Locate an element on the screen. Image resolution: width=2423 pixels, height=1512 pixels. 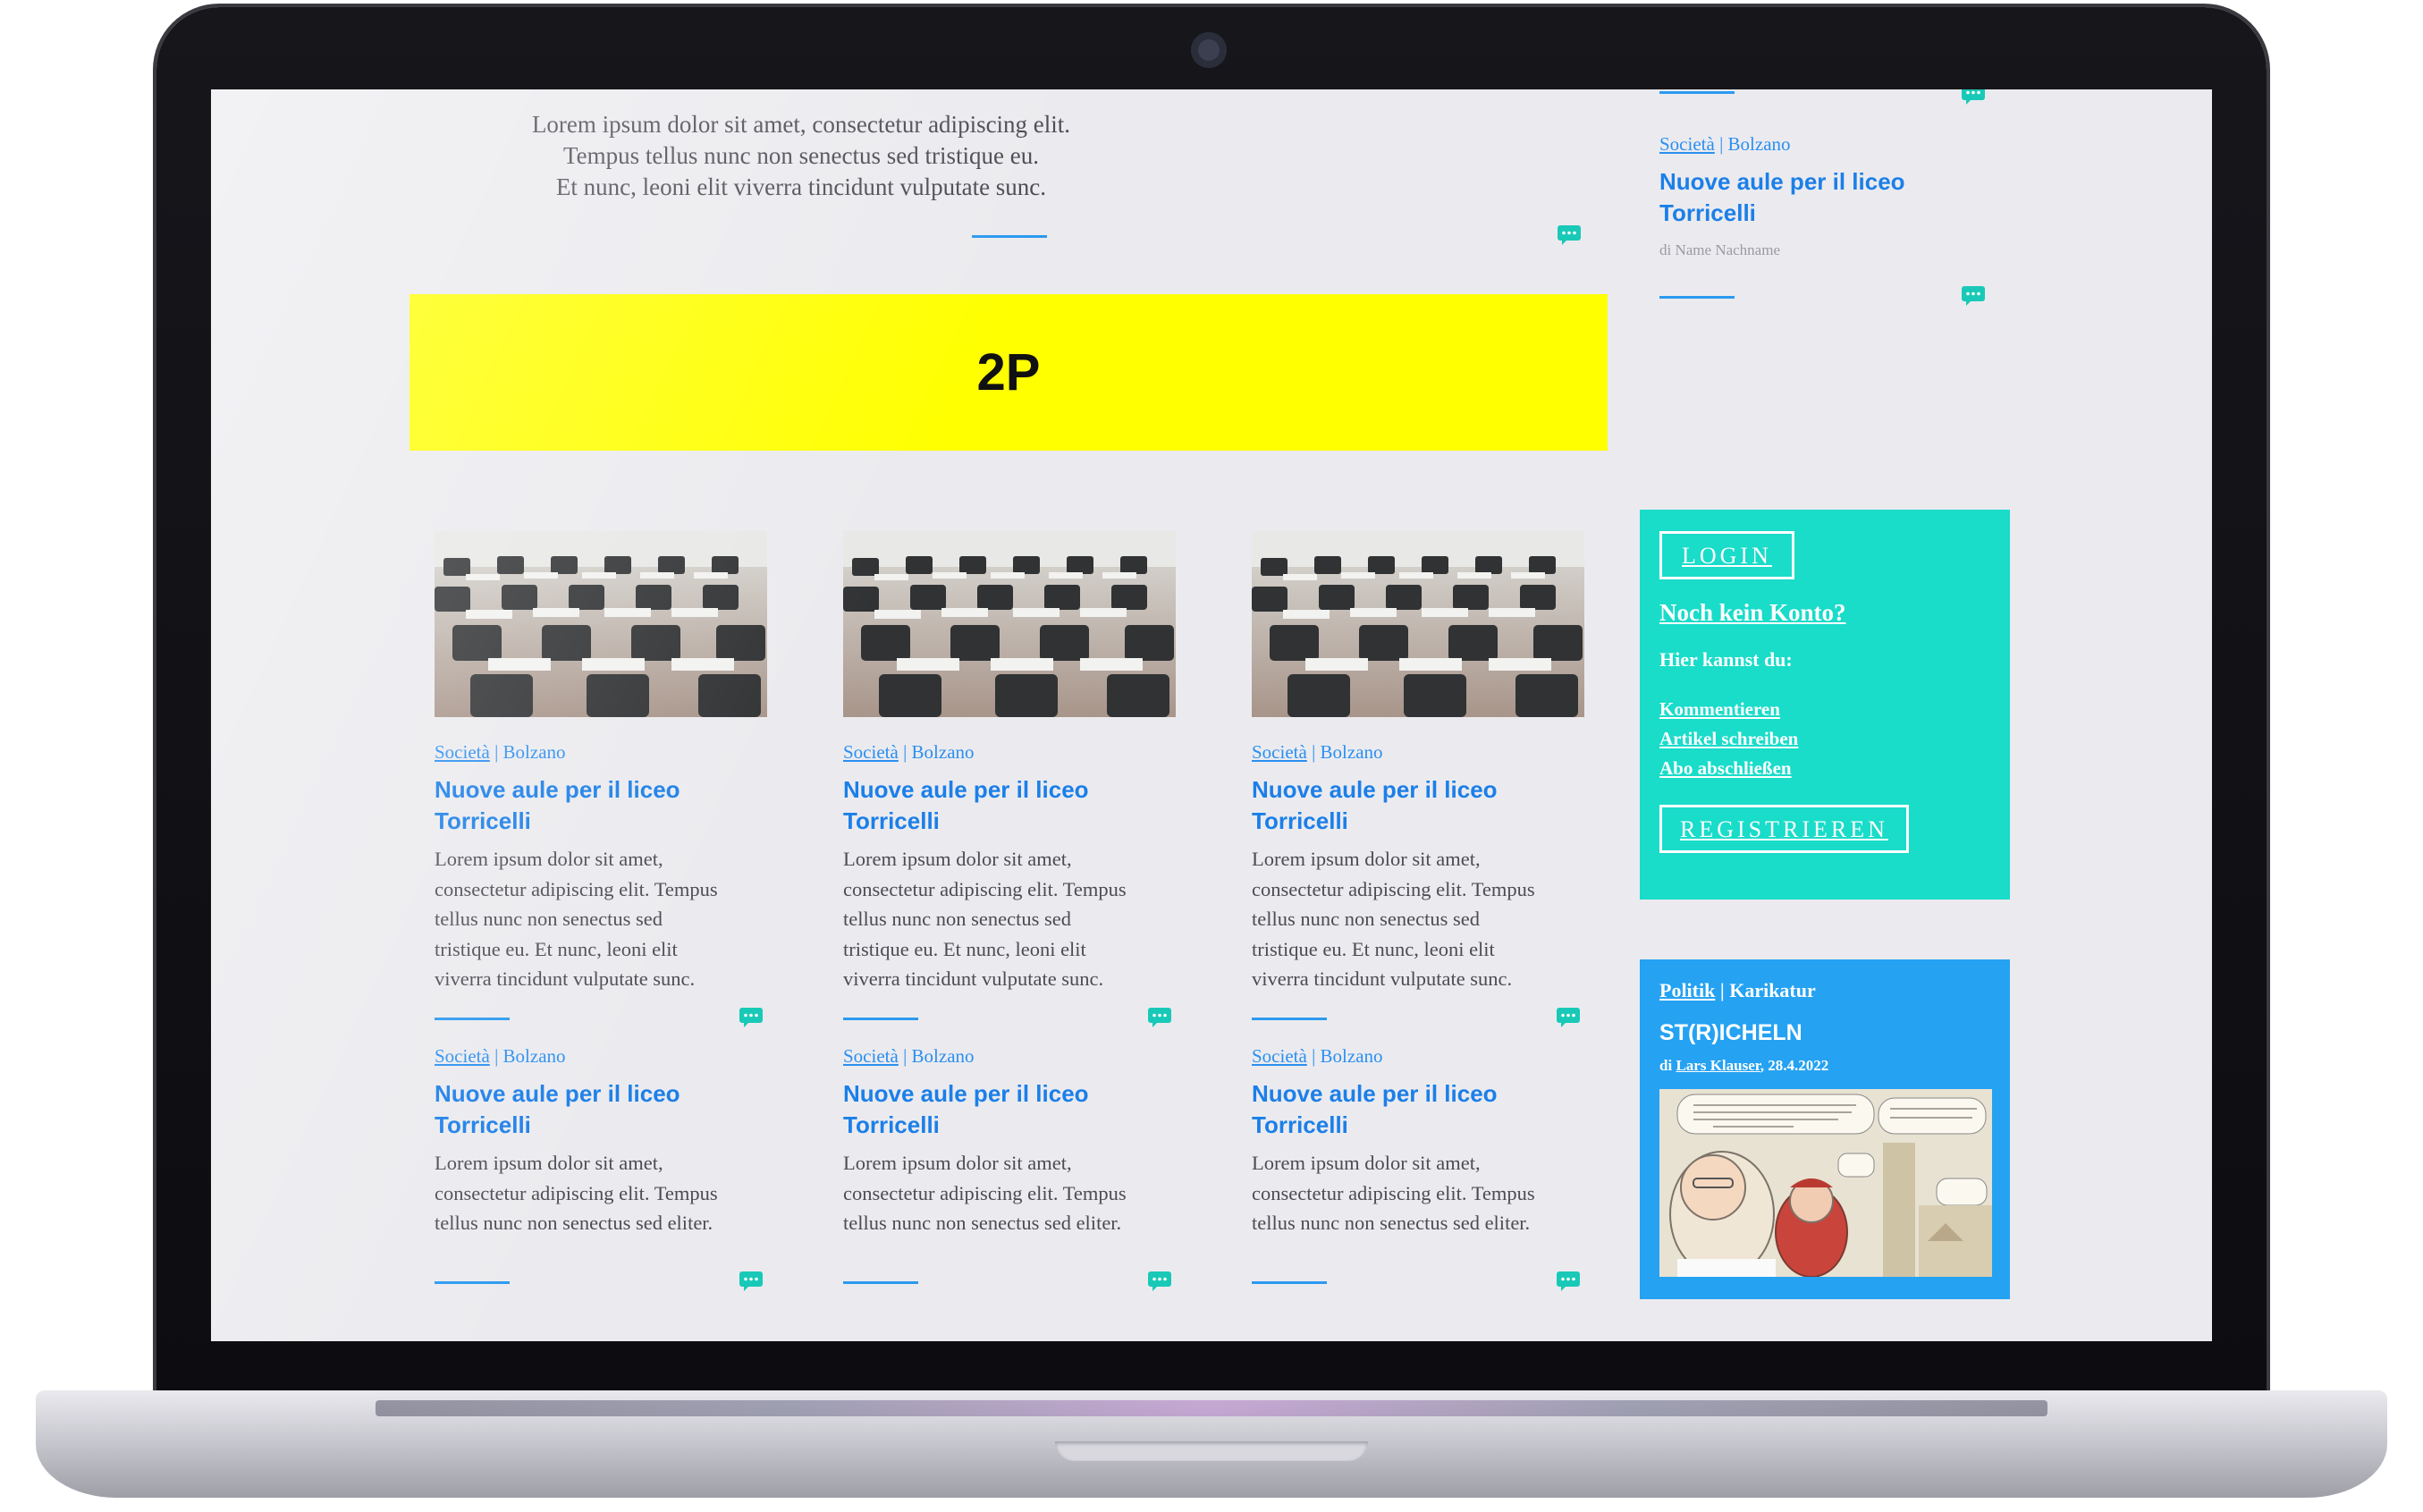
register-prompt-link: Noch kein Konto? is located at coordinates (1825, 613).